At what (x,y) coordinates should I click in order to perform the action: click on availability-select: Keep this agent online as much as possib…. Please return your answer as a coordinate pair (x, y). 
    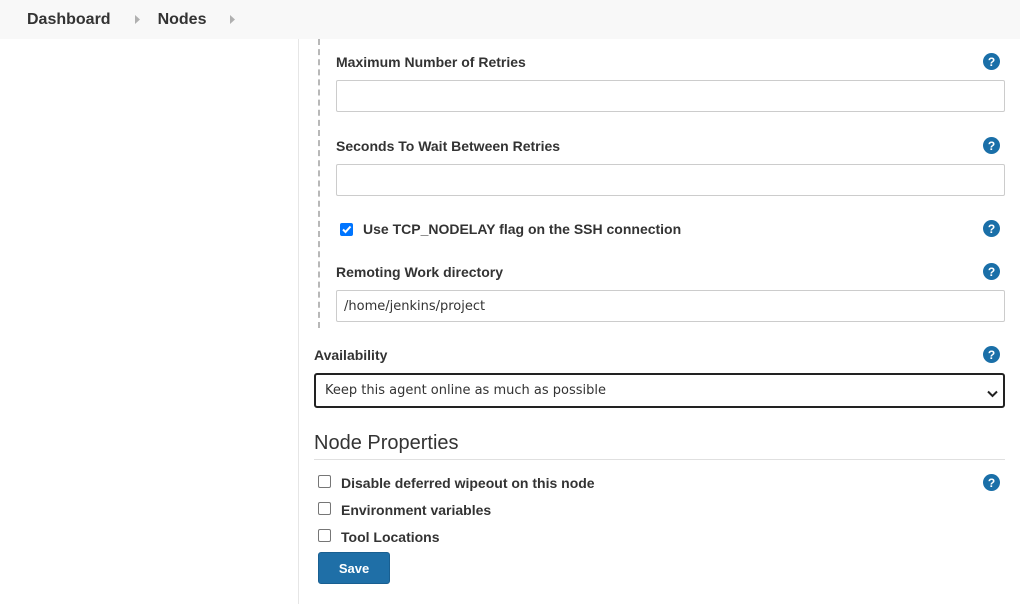
    Looking at the image, I should click on (659, 390).